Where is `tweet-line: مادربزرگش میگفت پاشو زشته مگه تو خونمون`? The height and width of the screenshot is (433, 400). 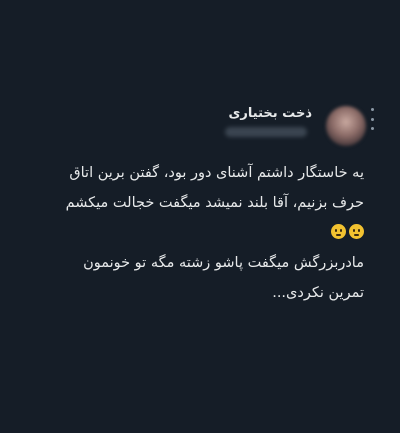 tweet-line: مادربزرگش میگفت پاشو زشته مگه تو خونمون is located at coordinates (223, 263).